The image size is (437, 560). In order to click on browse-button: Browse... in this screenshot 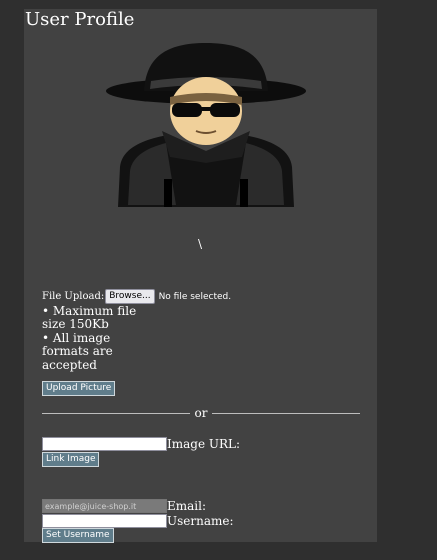, I will do `click(130, 296)`.